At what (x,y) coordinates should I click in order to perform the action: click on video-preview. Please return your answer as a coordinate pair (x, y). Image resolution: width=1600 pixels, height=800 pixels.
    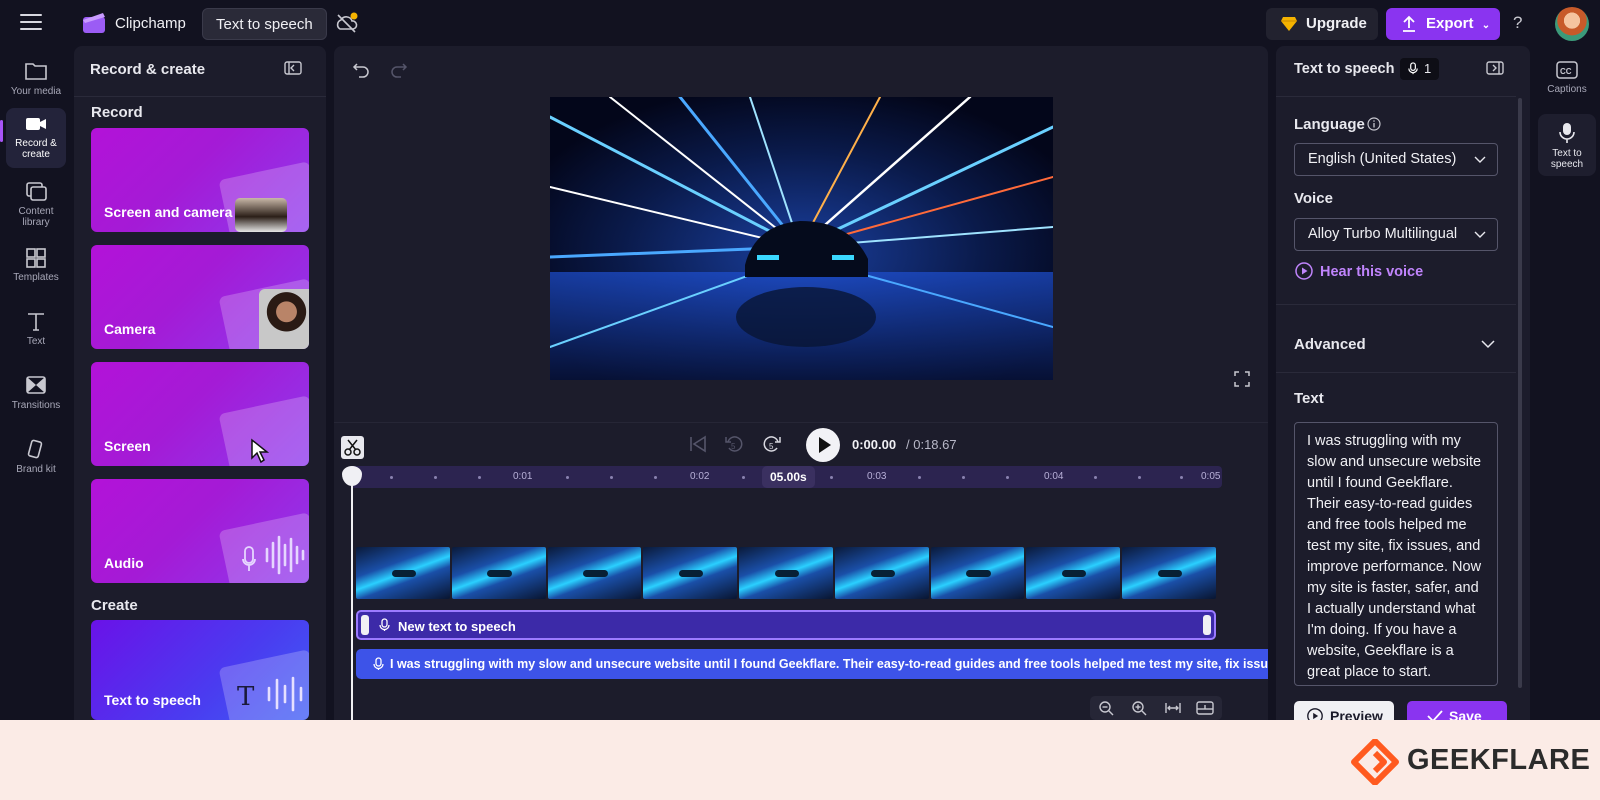
    Looking at the image, I should click on (801, 238).